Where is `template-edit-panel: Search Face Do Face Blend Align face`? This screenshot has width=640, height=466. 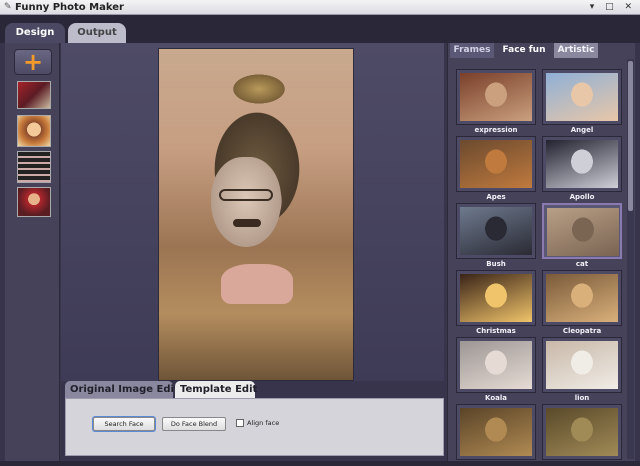 template-edit-panel: Search Face Do Face Blend Align face is located at coordinates (254, 427).